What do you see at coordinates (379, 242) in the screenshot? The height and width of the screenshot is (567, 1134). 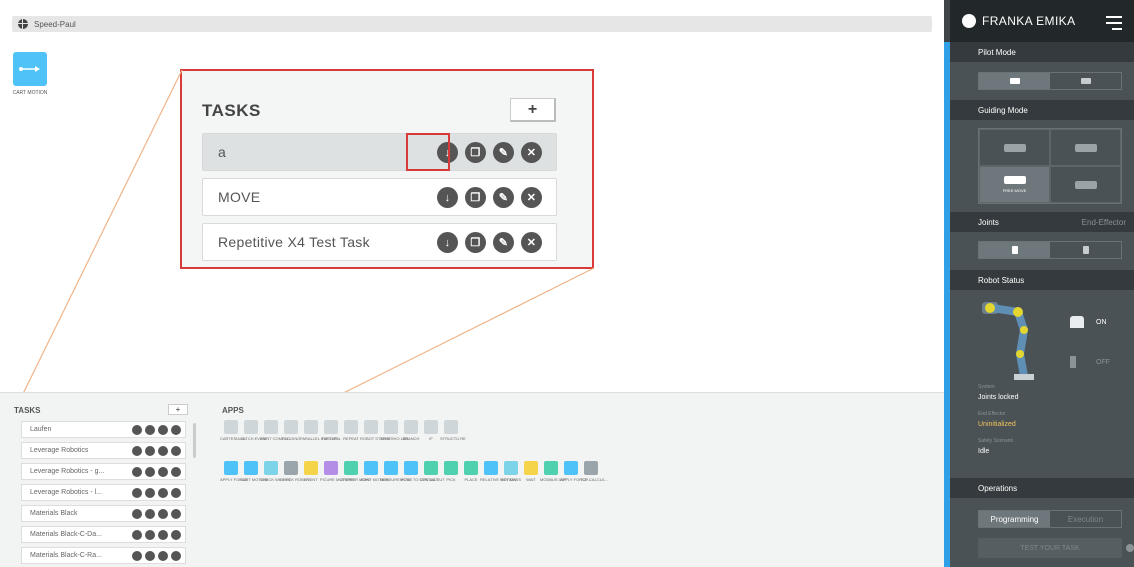 I see `callout-task-row: Repetitive X4 Test Task ↓ ❐ ✎ ✕` at bounding box center [379, 242].